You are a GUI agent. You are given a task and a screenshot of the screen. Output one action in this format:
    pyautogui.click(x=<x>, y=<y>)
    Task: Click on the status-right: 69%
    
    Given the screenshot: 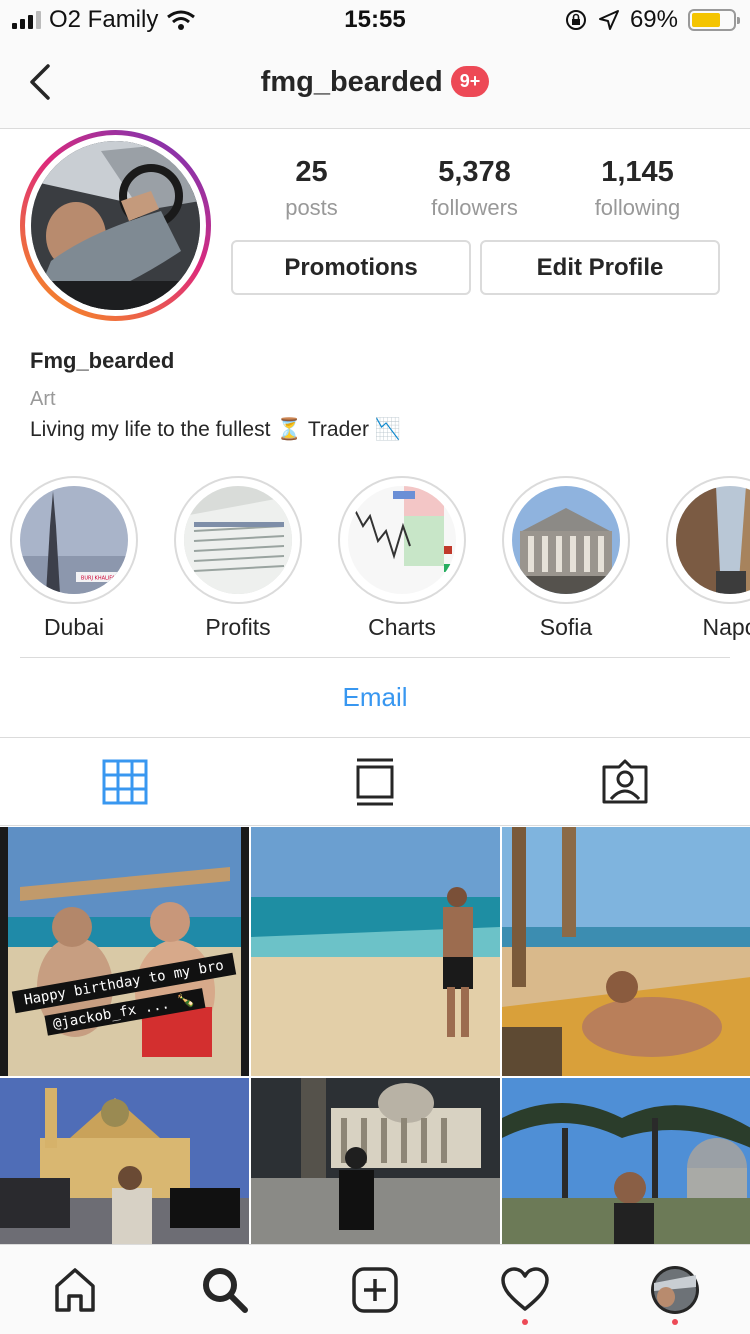 What is the action you would take?
    pyautogui.click(x=652, y=20)
    